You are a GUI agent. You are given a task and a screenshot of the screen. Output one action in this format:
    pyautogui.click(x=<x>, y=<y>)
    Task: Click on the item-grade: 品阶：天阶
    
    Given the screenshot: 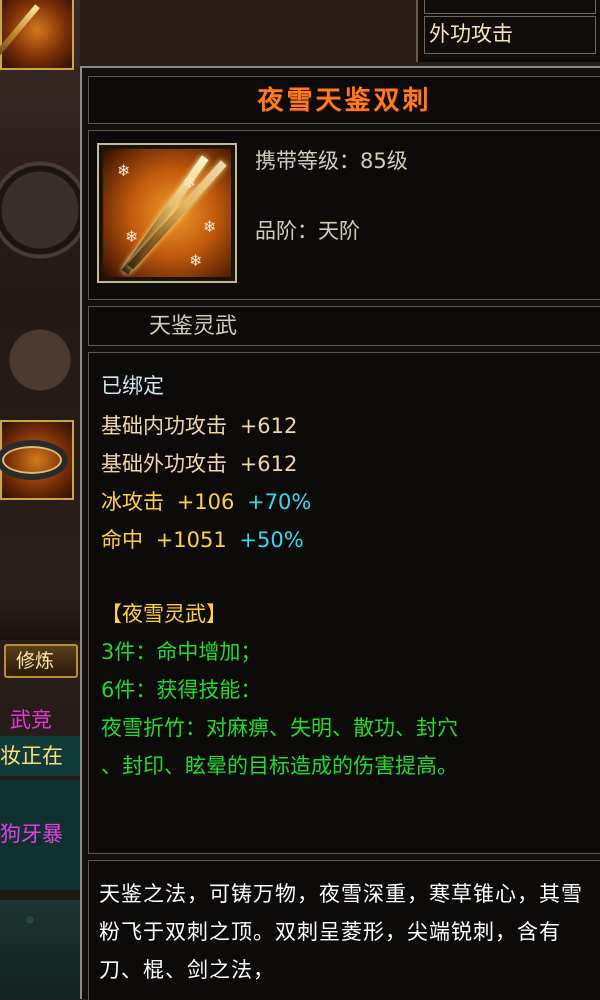 What is the action you would take?
    pyautogui.click(x=307, y=231)
    